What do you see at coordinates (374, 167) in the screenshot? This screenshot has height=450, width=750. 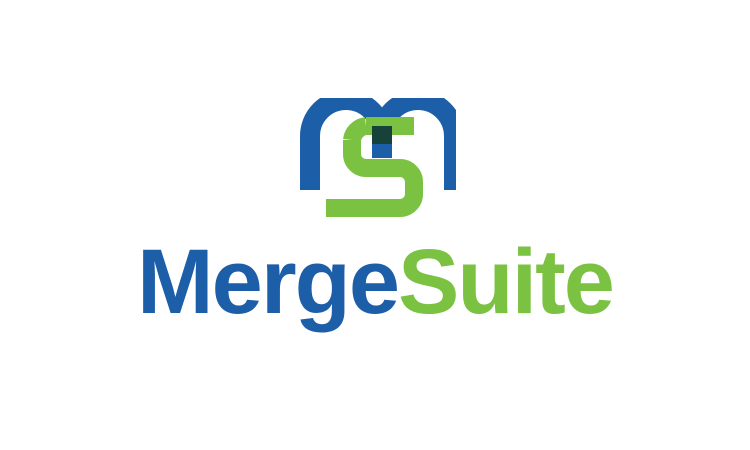 I see `s-letter-shape` at bounding box center [374, 167].